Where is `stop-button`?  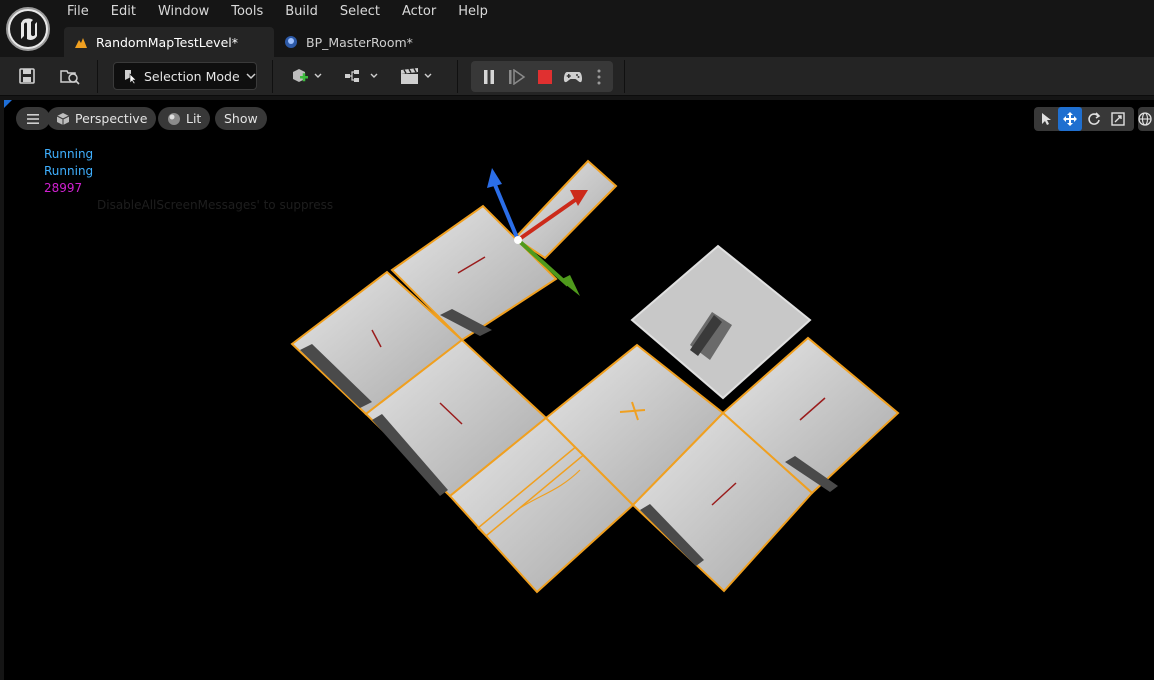 stop-button is located at coordinates (545, 76).